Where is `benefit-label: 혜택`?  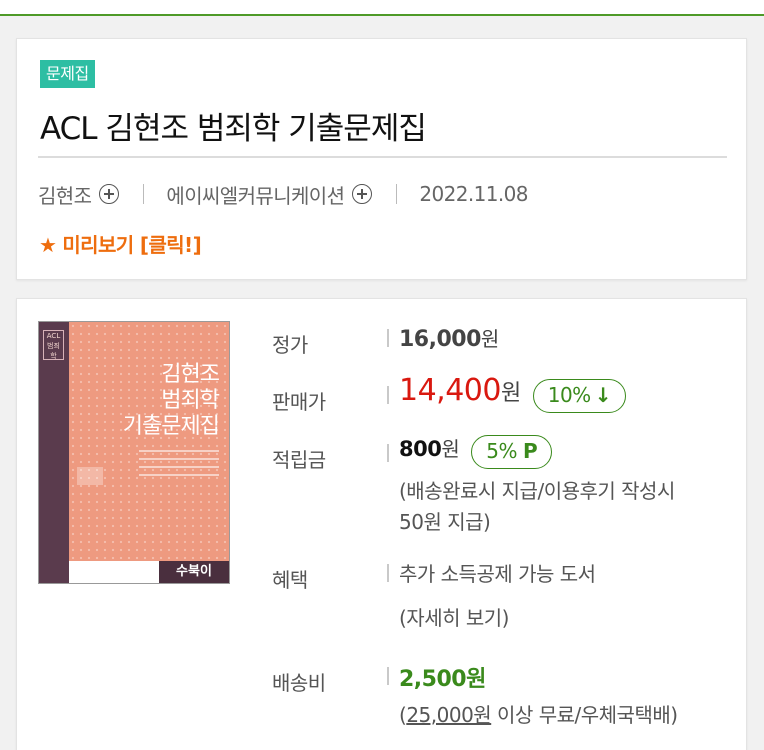
benefit-label: 혜택 is located at coordinates (290, 580).